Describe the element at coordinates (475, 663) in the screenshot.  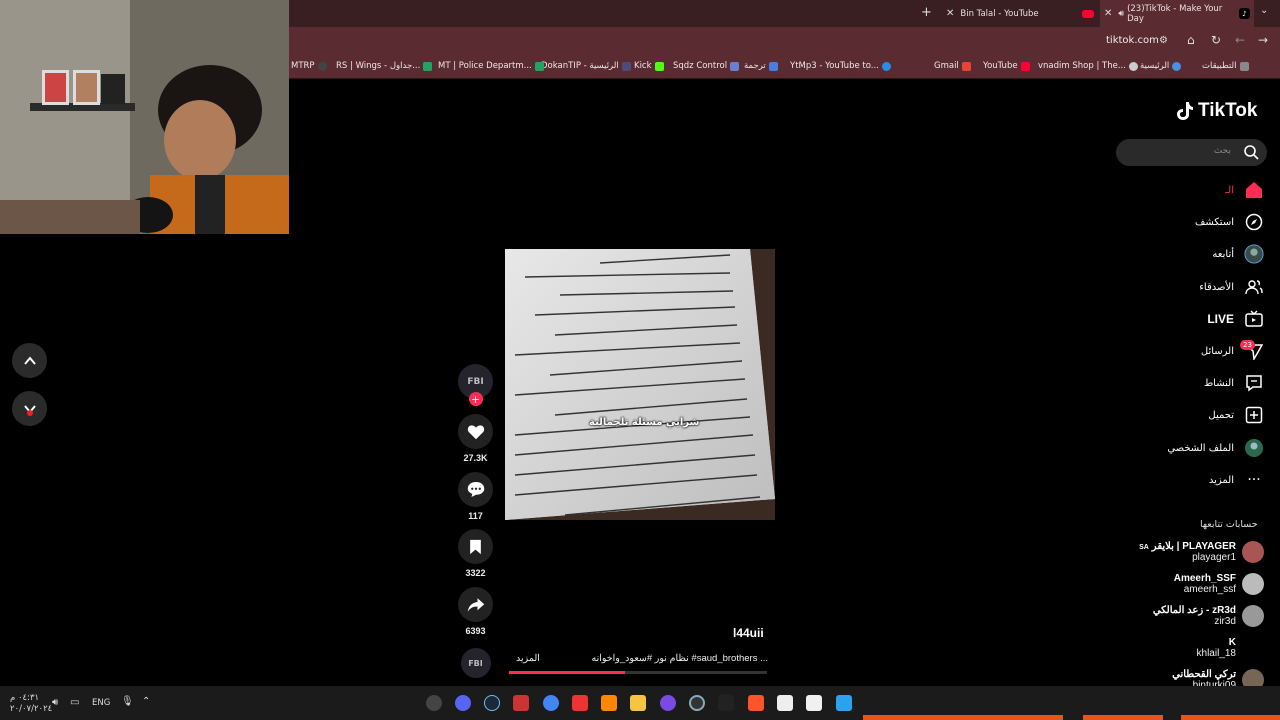
I see `music-disc: FBI` at that location.